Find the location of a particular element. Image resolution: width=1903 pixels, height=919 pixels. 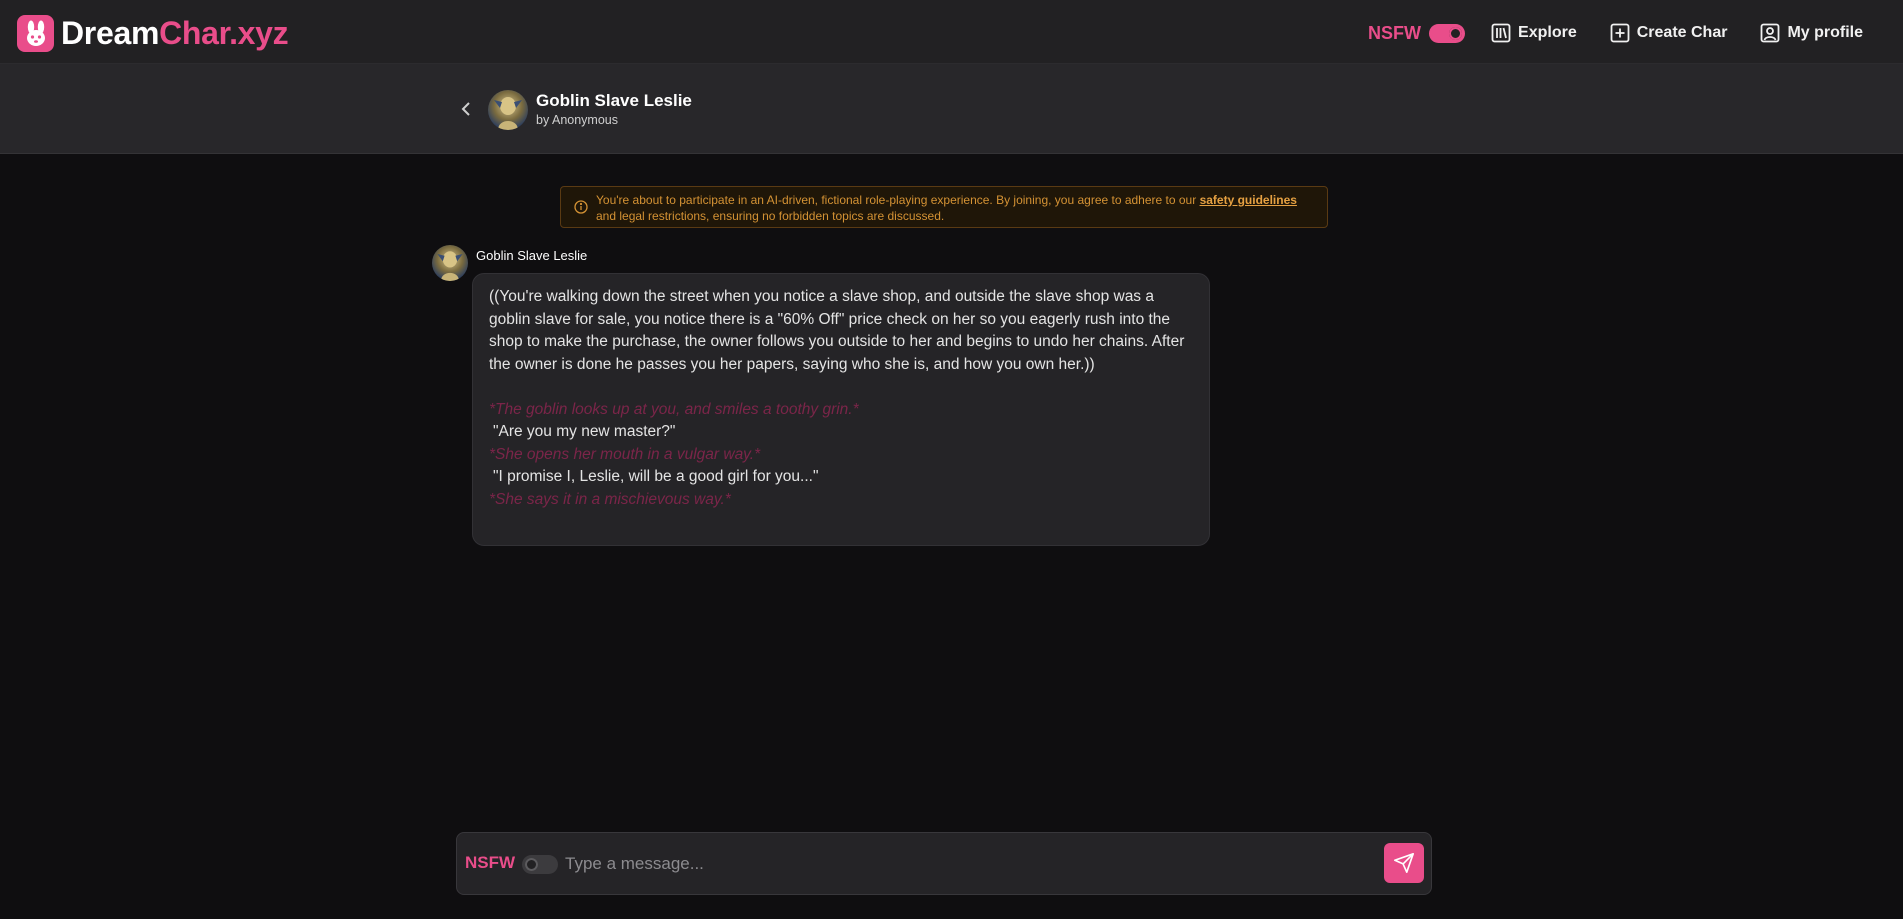

composer-nsfw-toggle is located at coordinates (540, 864).